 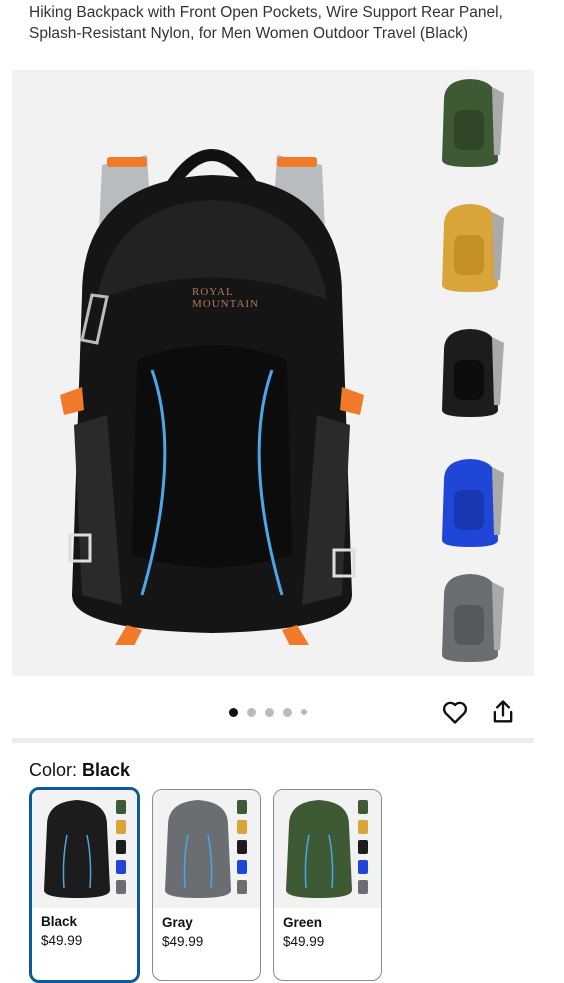 What do you see at coordinates (303, 922) in the screenshot?
I see `swatch-color-name: Green` at bounding box center [303, 922].